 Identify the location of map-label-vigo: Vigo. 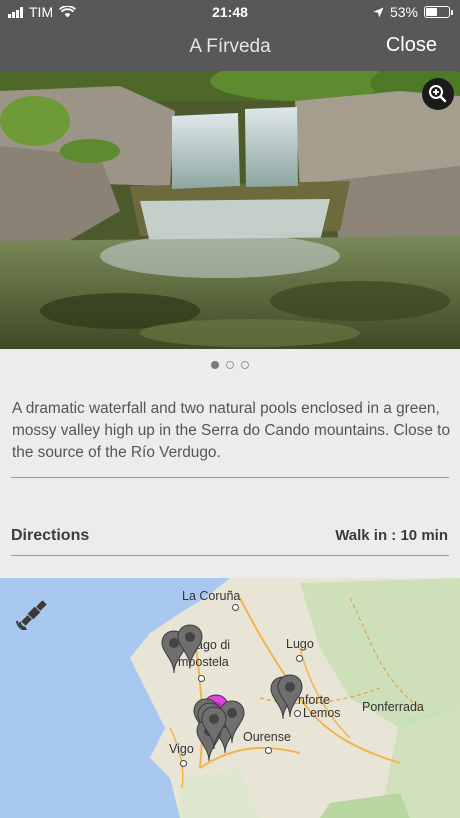
(181, 749).